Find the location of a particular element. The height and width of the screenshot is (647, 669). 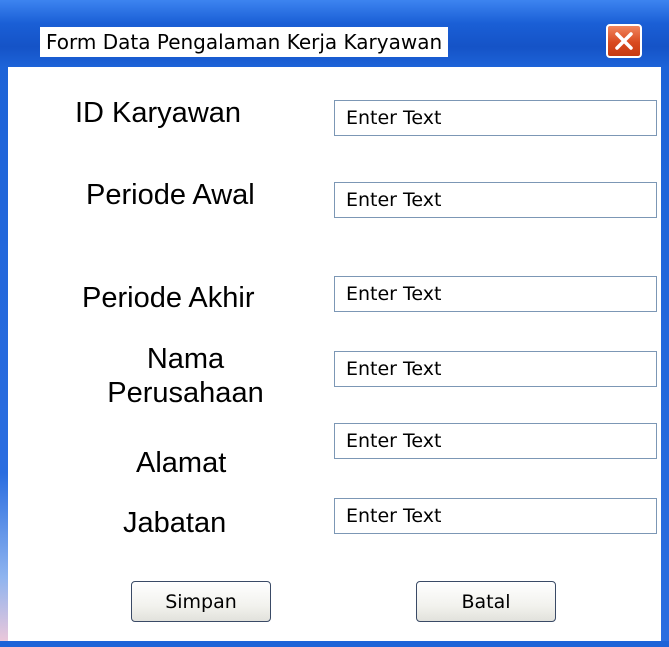

close-button is located at coordinates (624, 41).